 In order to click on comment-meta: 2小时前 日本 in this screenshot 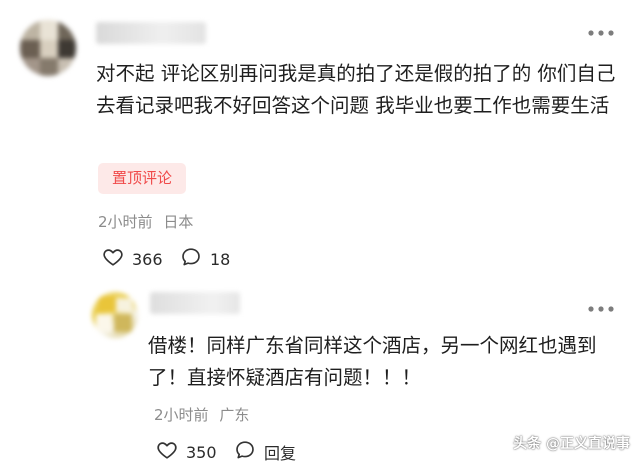, I will do `click(145, 221)`.